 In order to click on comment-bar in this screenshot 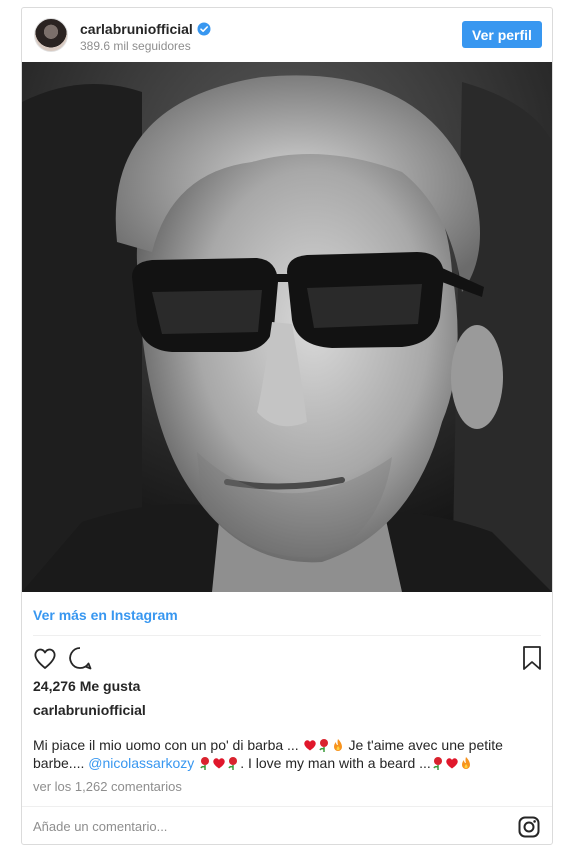, I will do `click(287, 825)`.